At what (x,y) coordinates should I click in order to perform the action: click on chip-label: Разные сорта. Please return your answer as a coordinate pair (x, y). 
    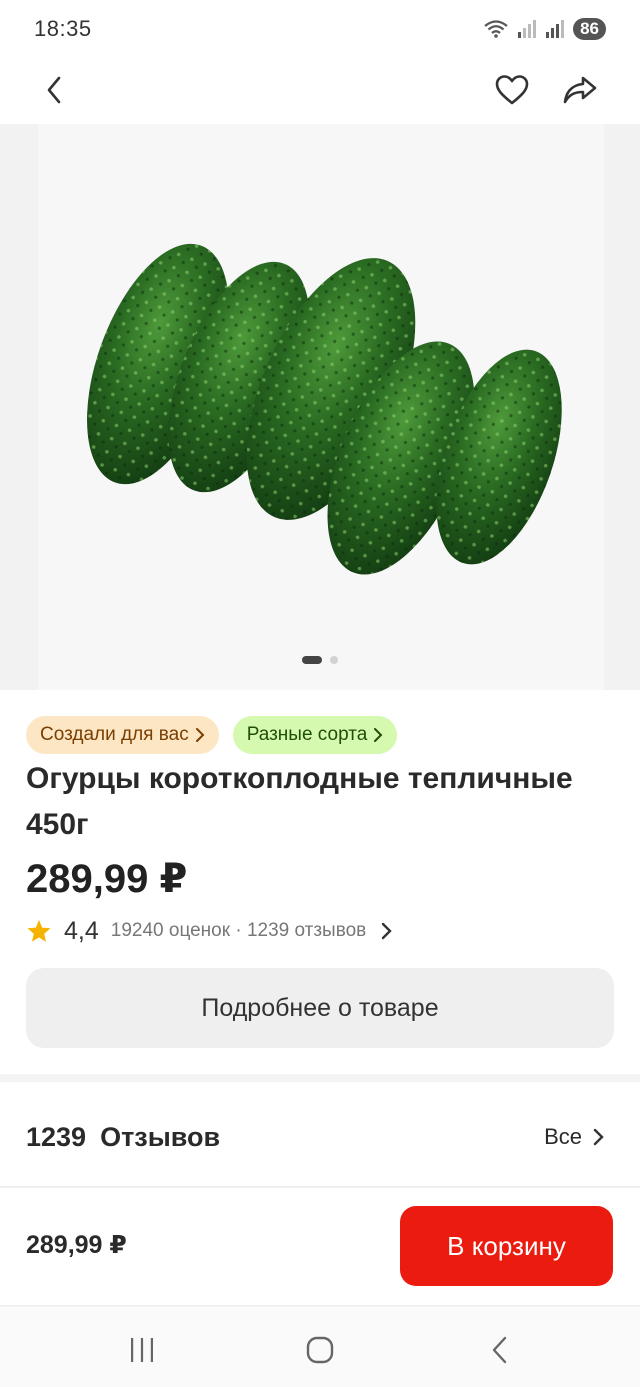
    Looking at the image, I should click on (307, 734).